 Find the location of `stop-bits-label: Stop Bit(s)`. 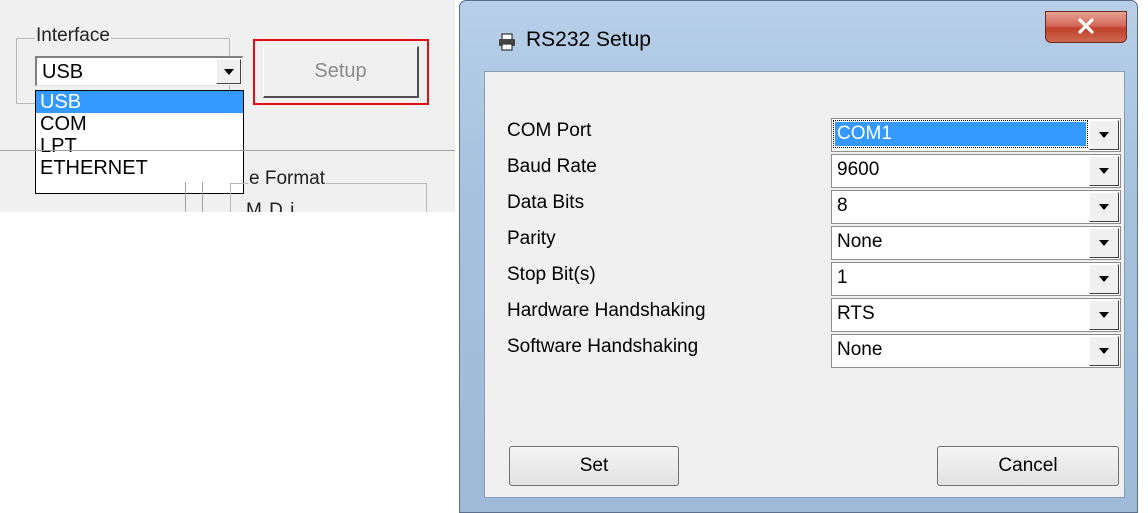

stop-bits-label: Stop Bit(s) is located at coordinates (551, 274).